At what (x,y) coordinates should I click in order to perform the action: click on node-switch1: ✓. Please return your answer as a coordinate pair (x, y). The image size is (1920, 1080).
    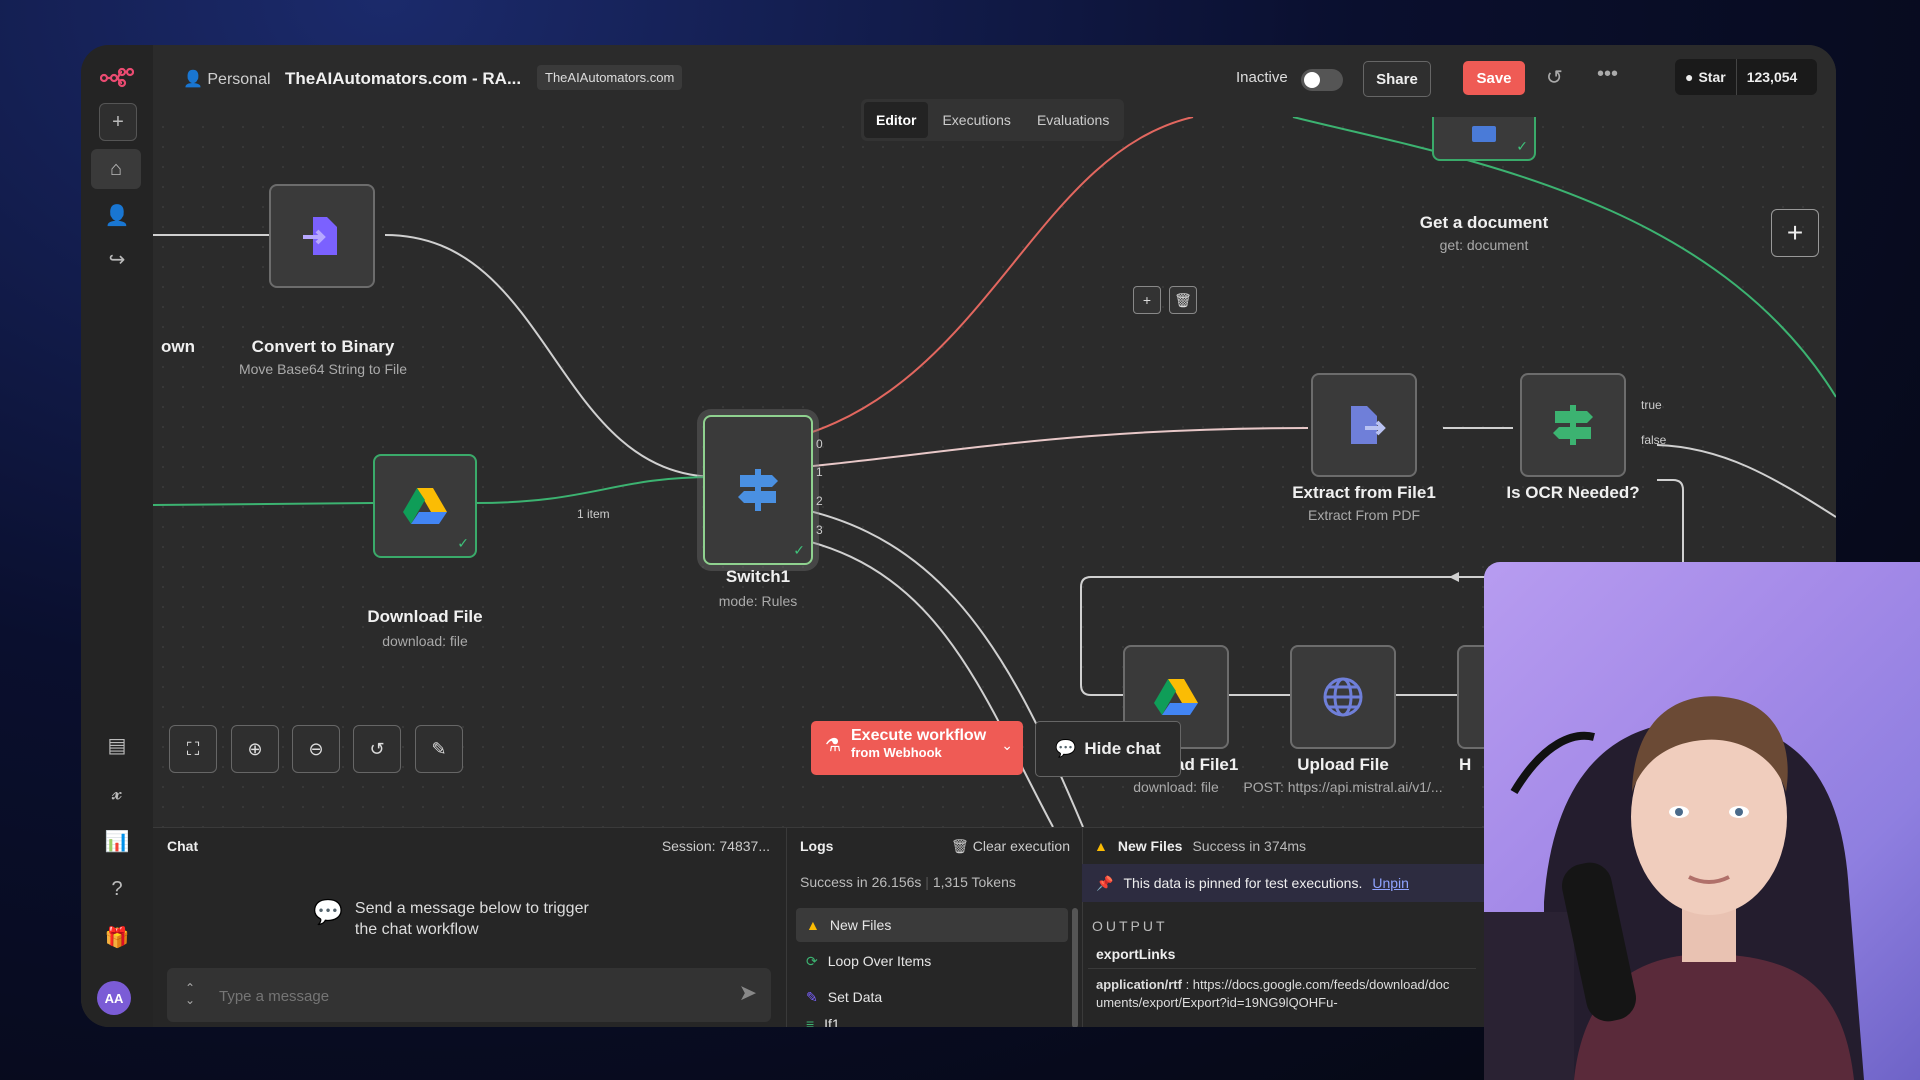
    Looking at the image, I should click on (758, 490).